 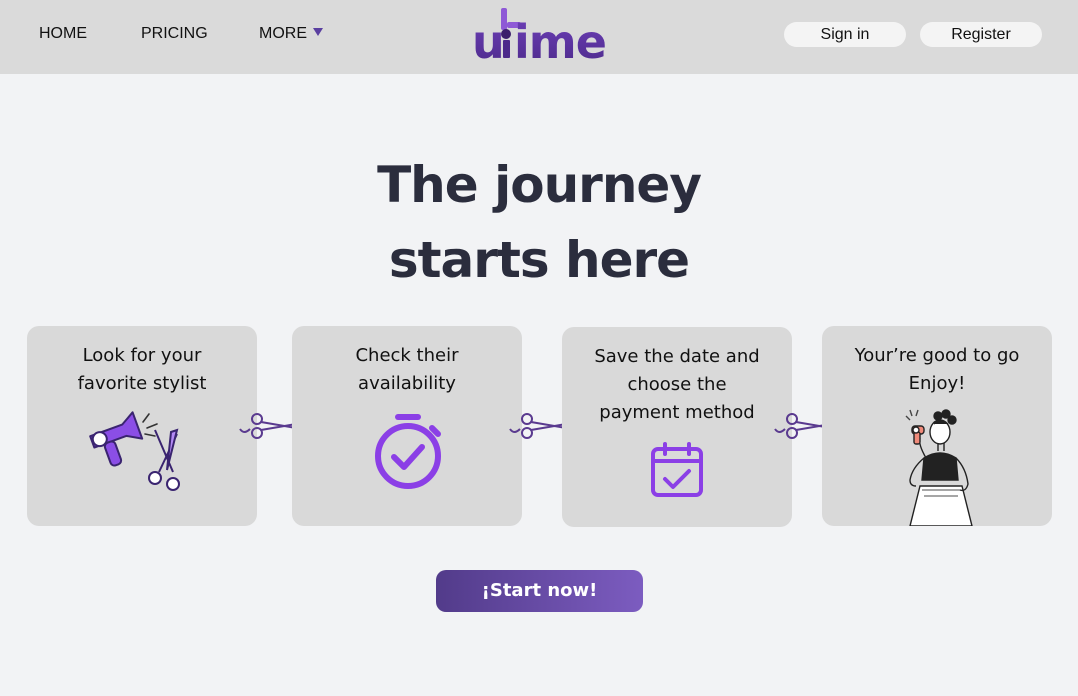 What do you see at coordinates (174, 34) in the screenshot?
I see `nav-pricing-link: PRICING` at bounding box center [174, 34].